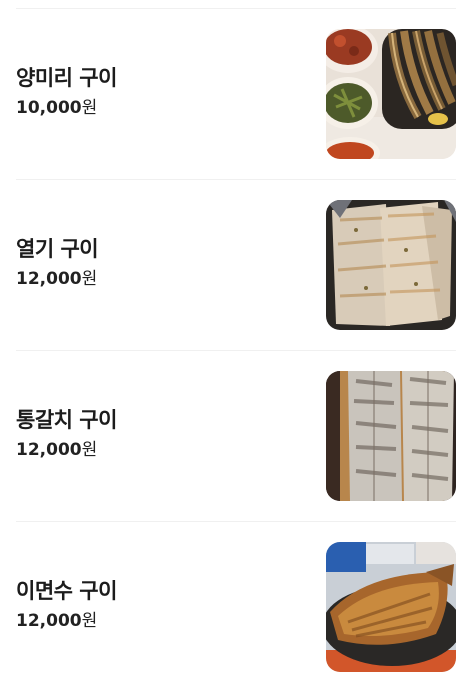 The image size is (467, 693). What do you see at coordinates (66, 605) in the screenshot?
I see `menu-item-text: 이면수 구이 12,000원` at bounding box center [66, 605].